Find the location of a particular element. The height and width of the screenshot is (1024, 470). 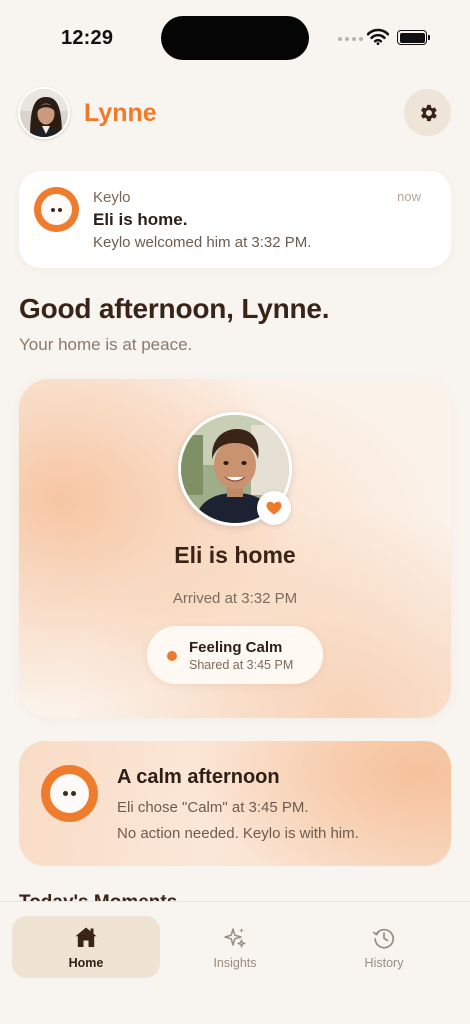

arrival-time: Arrived at 3:32 PM is located at coordinates (235, 598).